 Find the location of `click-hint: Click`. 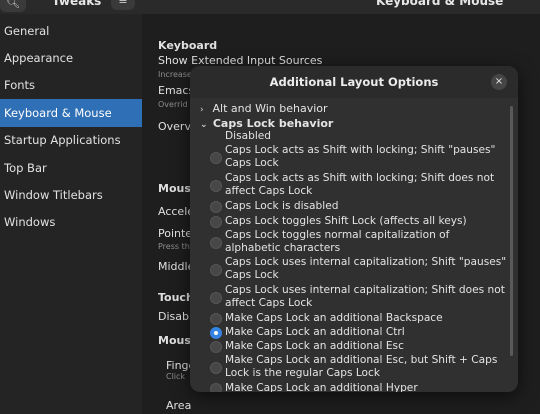

click-hint: Click is located at coordinates (176, 376).